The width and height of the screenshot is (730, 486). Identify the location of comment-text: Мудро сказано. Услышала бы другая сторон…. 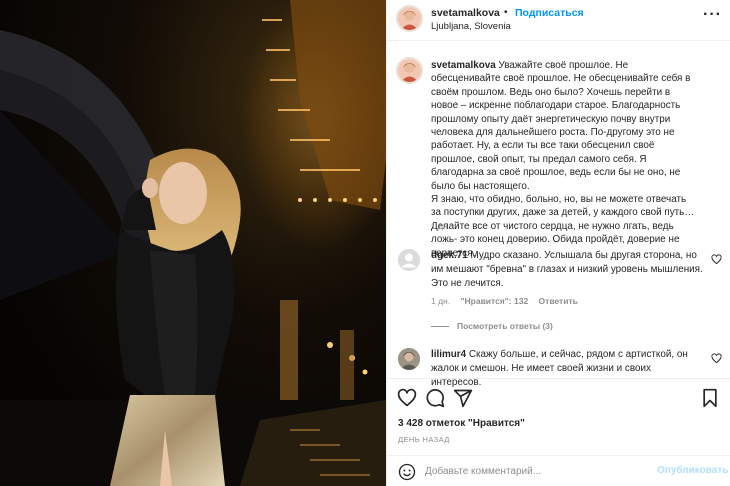
(567, 269).